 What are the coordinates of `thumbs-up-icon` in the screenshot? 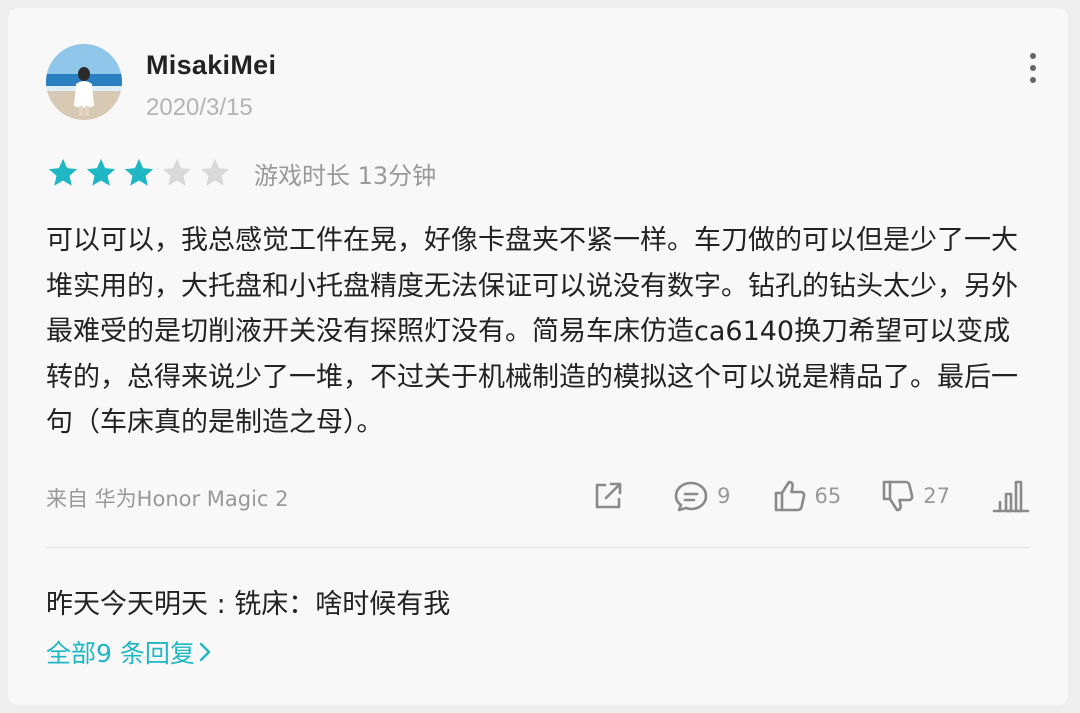 It's located at (789, 496).